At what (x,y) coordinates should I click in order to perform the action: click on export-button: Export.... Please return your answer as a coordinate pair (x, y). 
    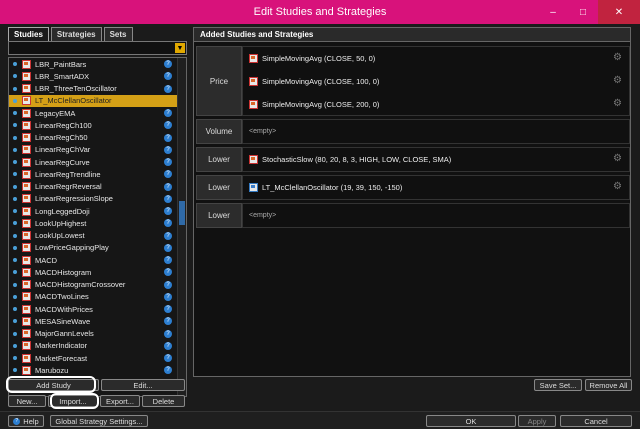
    Looking at the image, I should click on (120, 401).